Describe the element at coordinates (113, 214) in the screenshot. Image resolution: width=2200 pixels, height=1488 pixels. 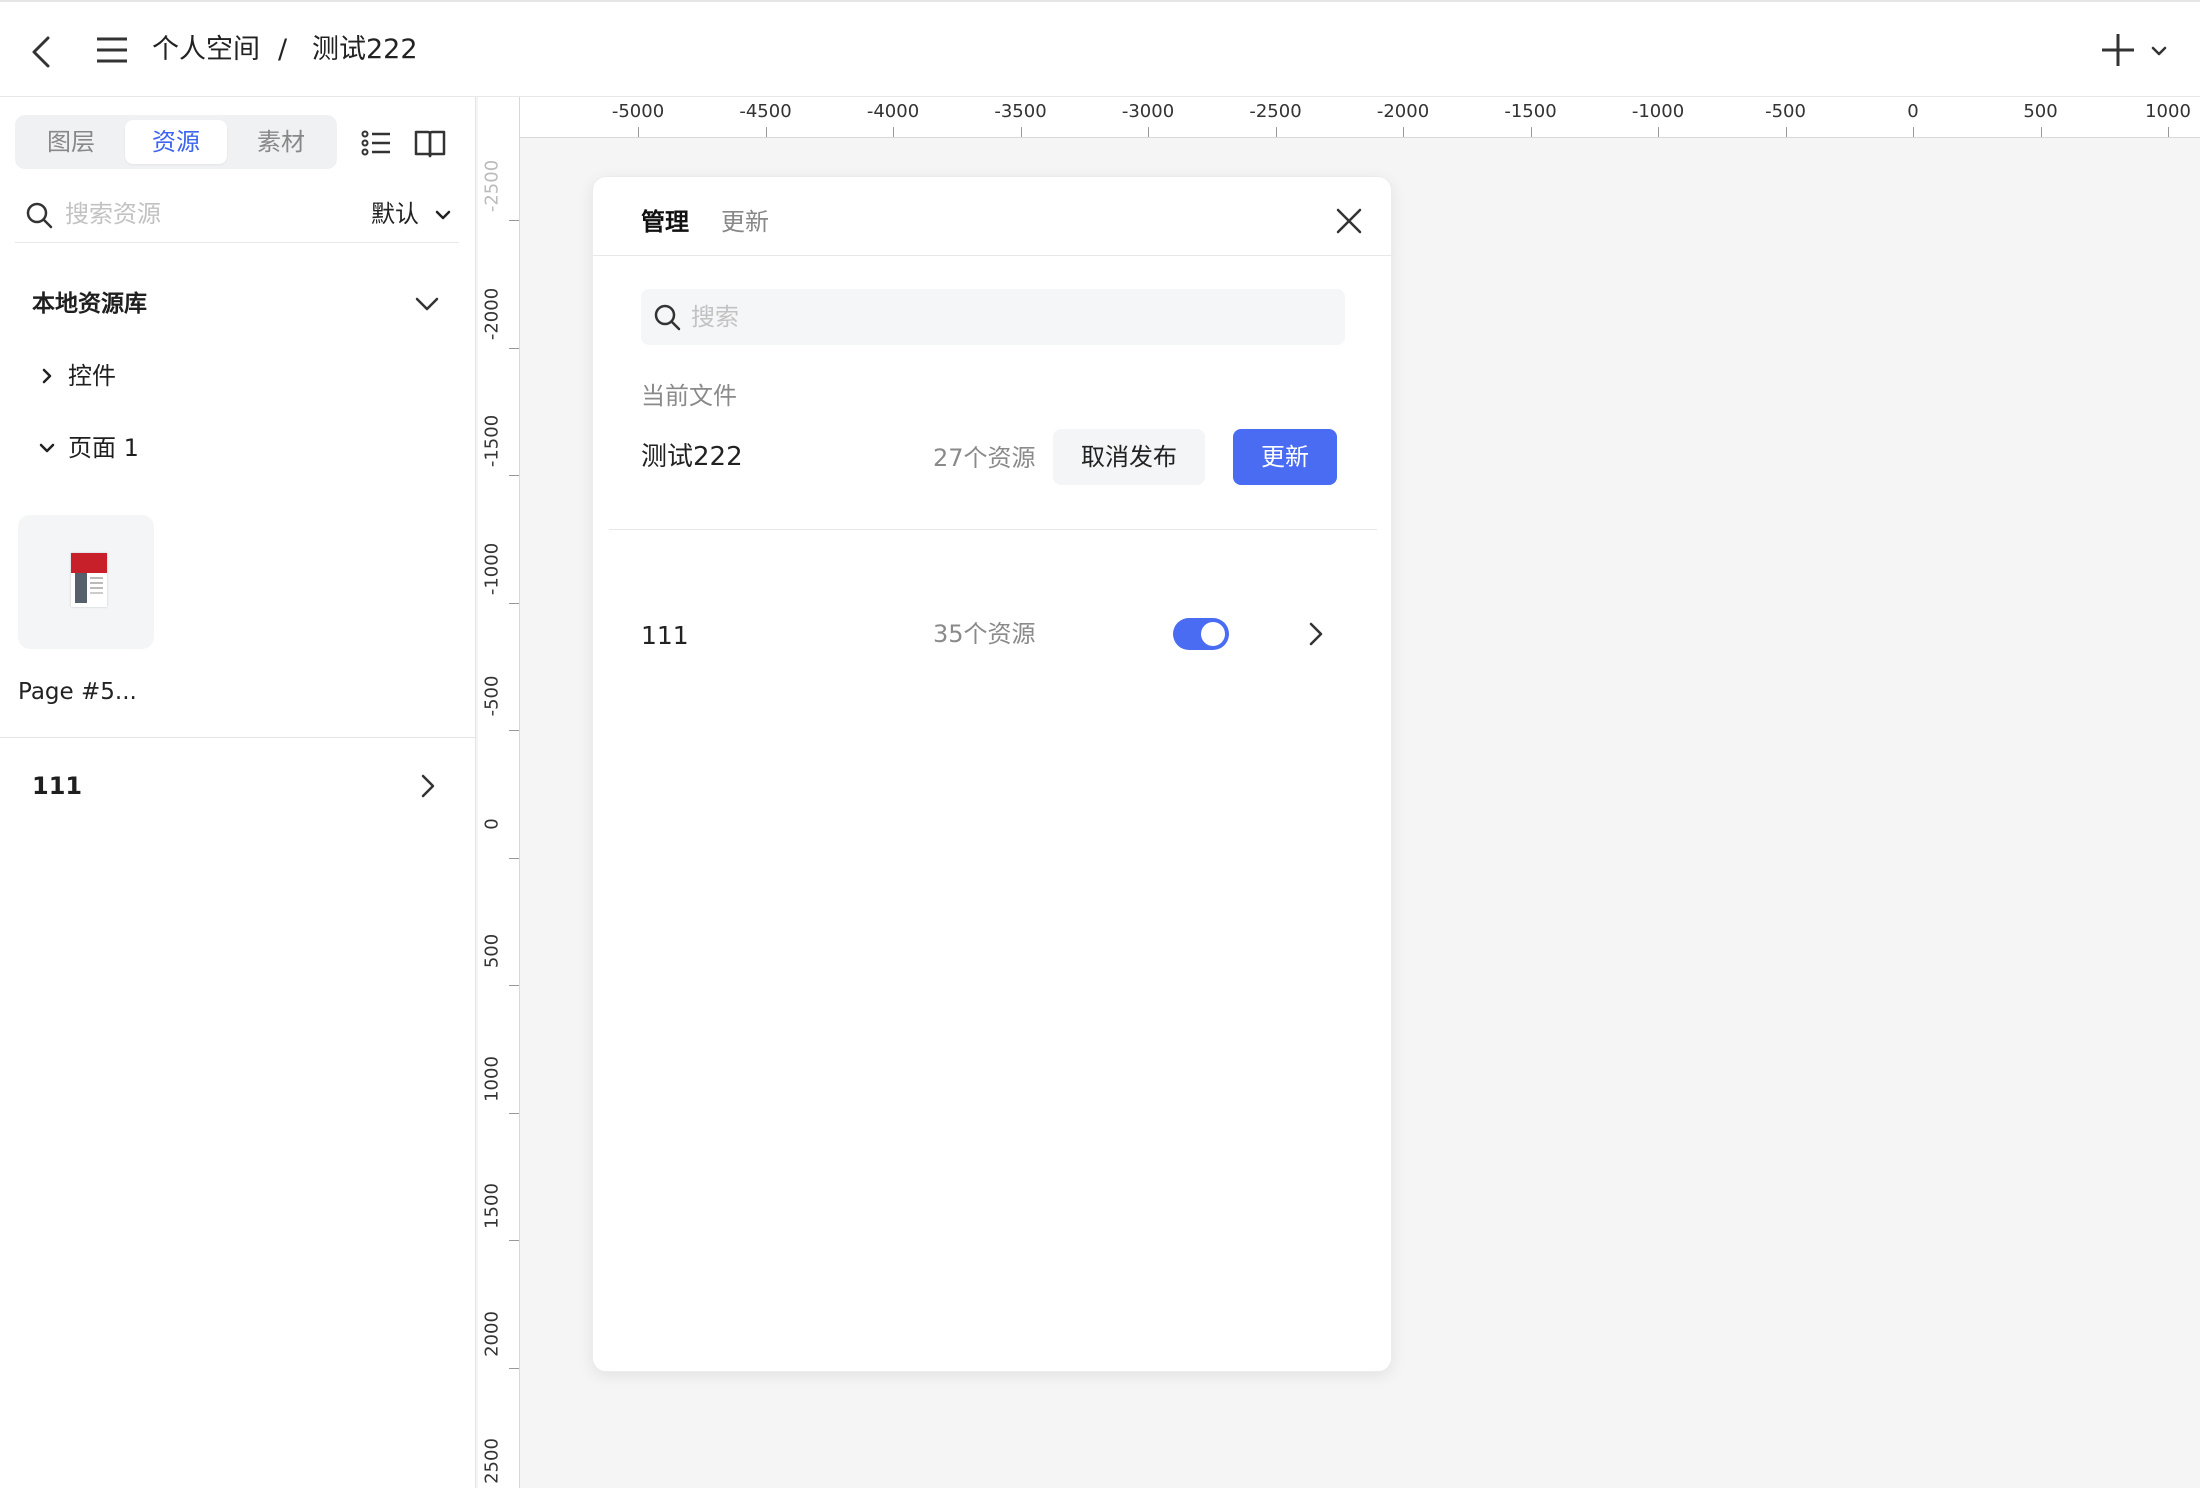
I see `asset-search-input: 搜索资源` at that location.